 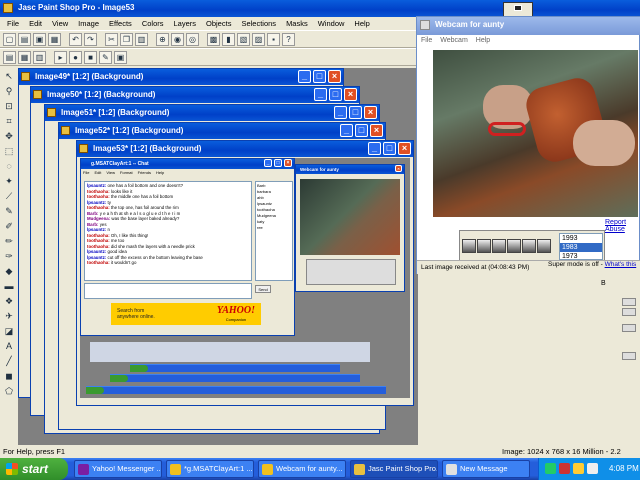 What do you see at coordinates (60, 23) in the screenshot?
I see `menu-view: View` at bounding box center [60, 23].